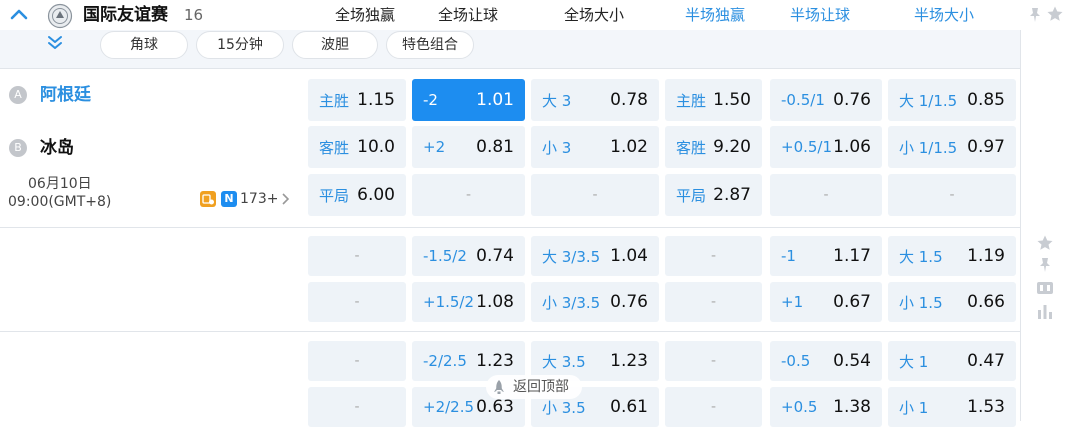  I want to click on odds-cell: -0.5/1 0.76, so click(826, 100).